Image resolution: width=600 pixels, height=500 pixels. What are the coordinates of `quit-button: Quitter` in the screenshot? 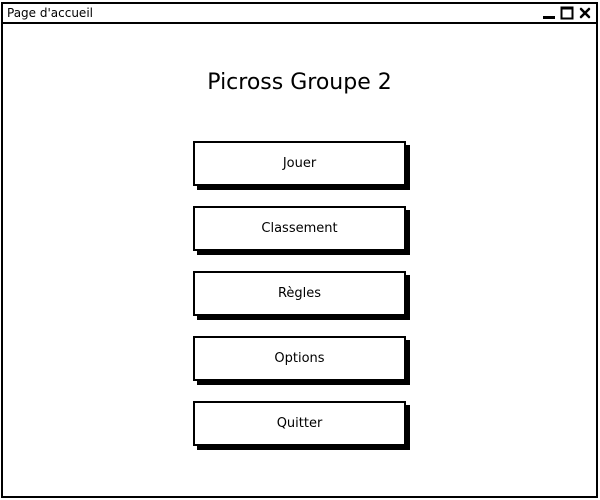 It's located at (299, 423).